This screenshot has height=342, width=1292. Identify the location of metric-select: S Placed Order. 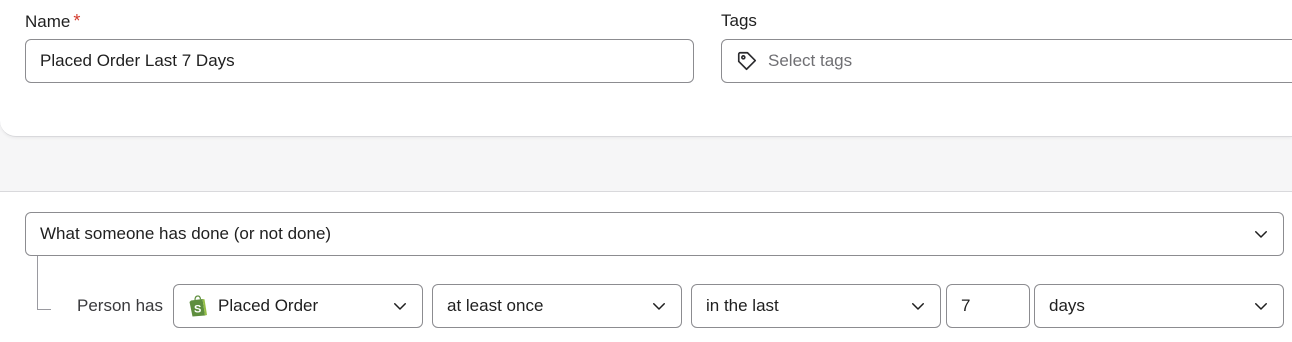
(298, 306).